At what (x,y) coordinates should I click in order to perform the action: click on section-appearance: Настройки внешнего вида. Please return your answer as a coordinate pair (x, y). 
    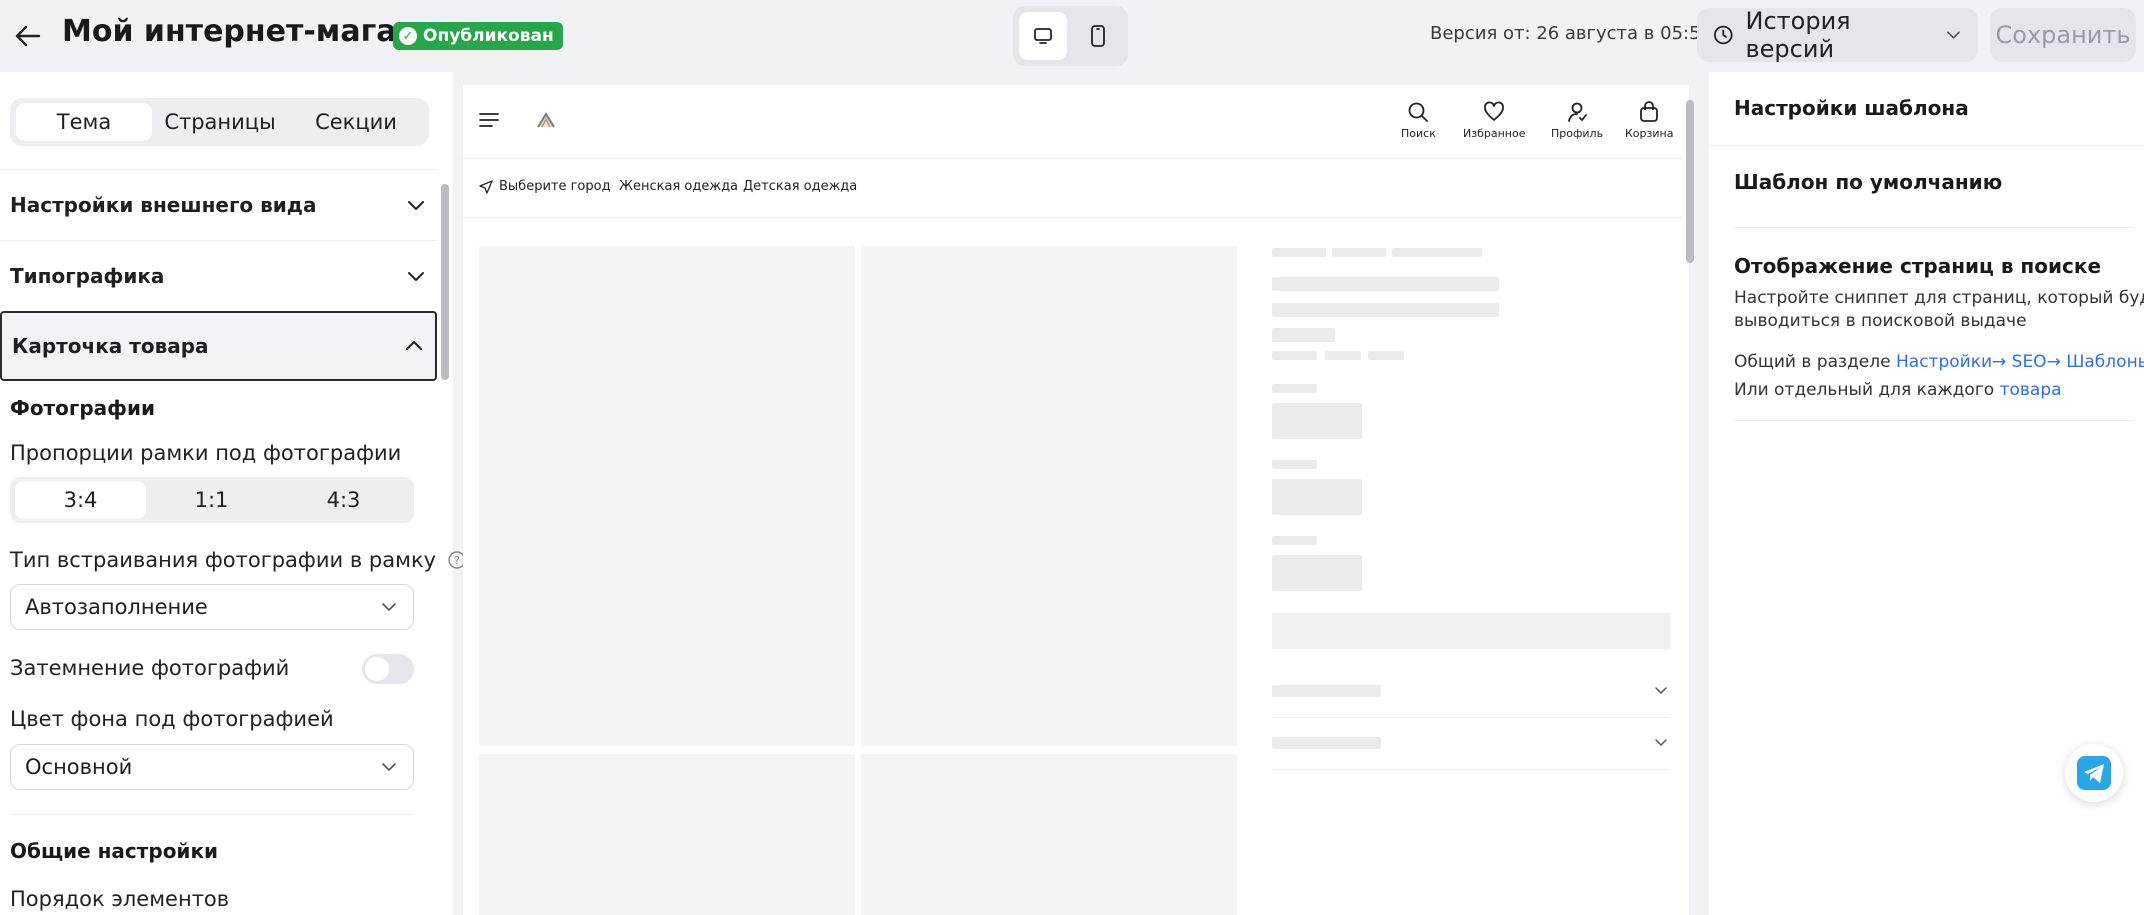
    Looking at the image, I should click on (218, 204).